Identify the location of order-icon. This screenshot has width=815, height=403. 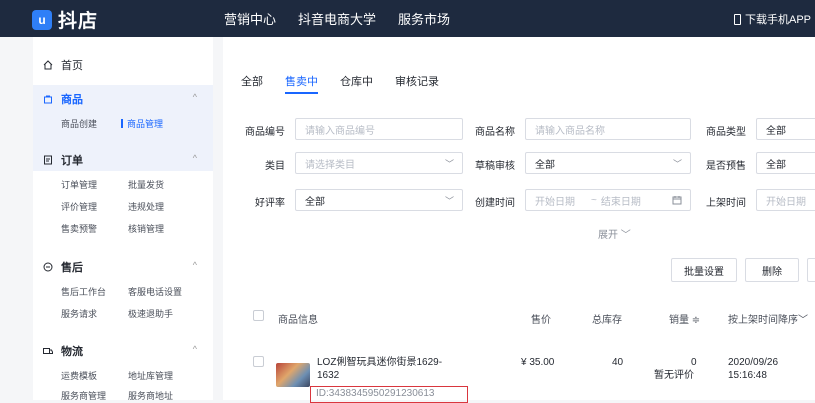
(48, 160).